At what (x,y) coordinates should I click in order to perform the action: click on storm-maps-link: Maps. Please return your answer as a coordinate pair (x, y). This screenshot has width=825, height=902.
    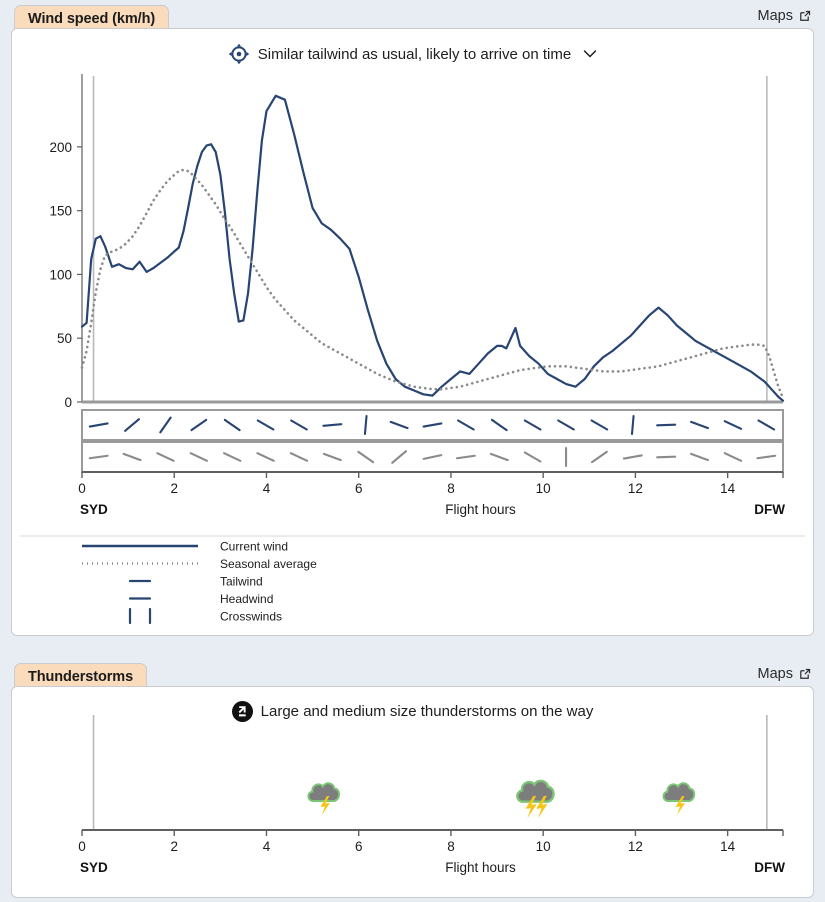
    Looking at the image, I should click on (784, 674).